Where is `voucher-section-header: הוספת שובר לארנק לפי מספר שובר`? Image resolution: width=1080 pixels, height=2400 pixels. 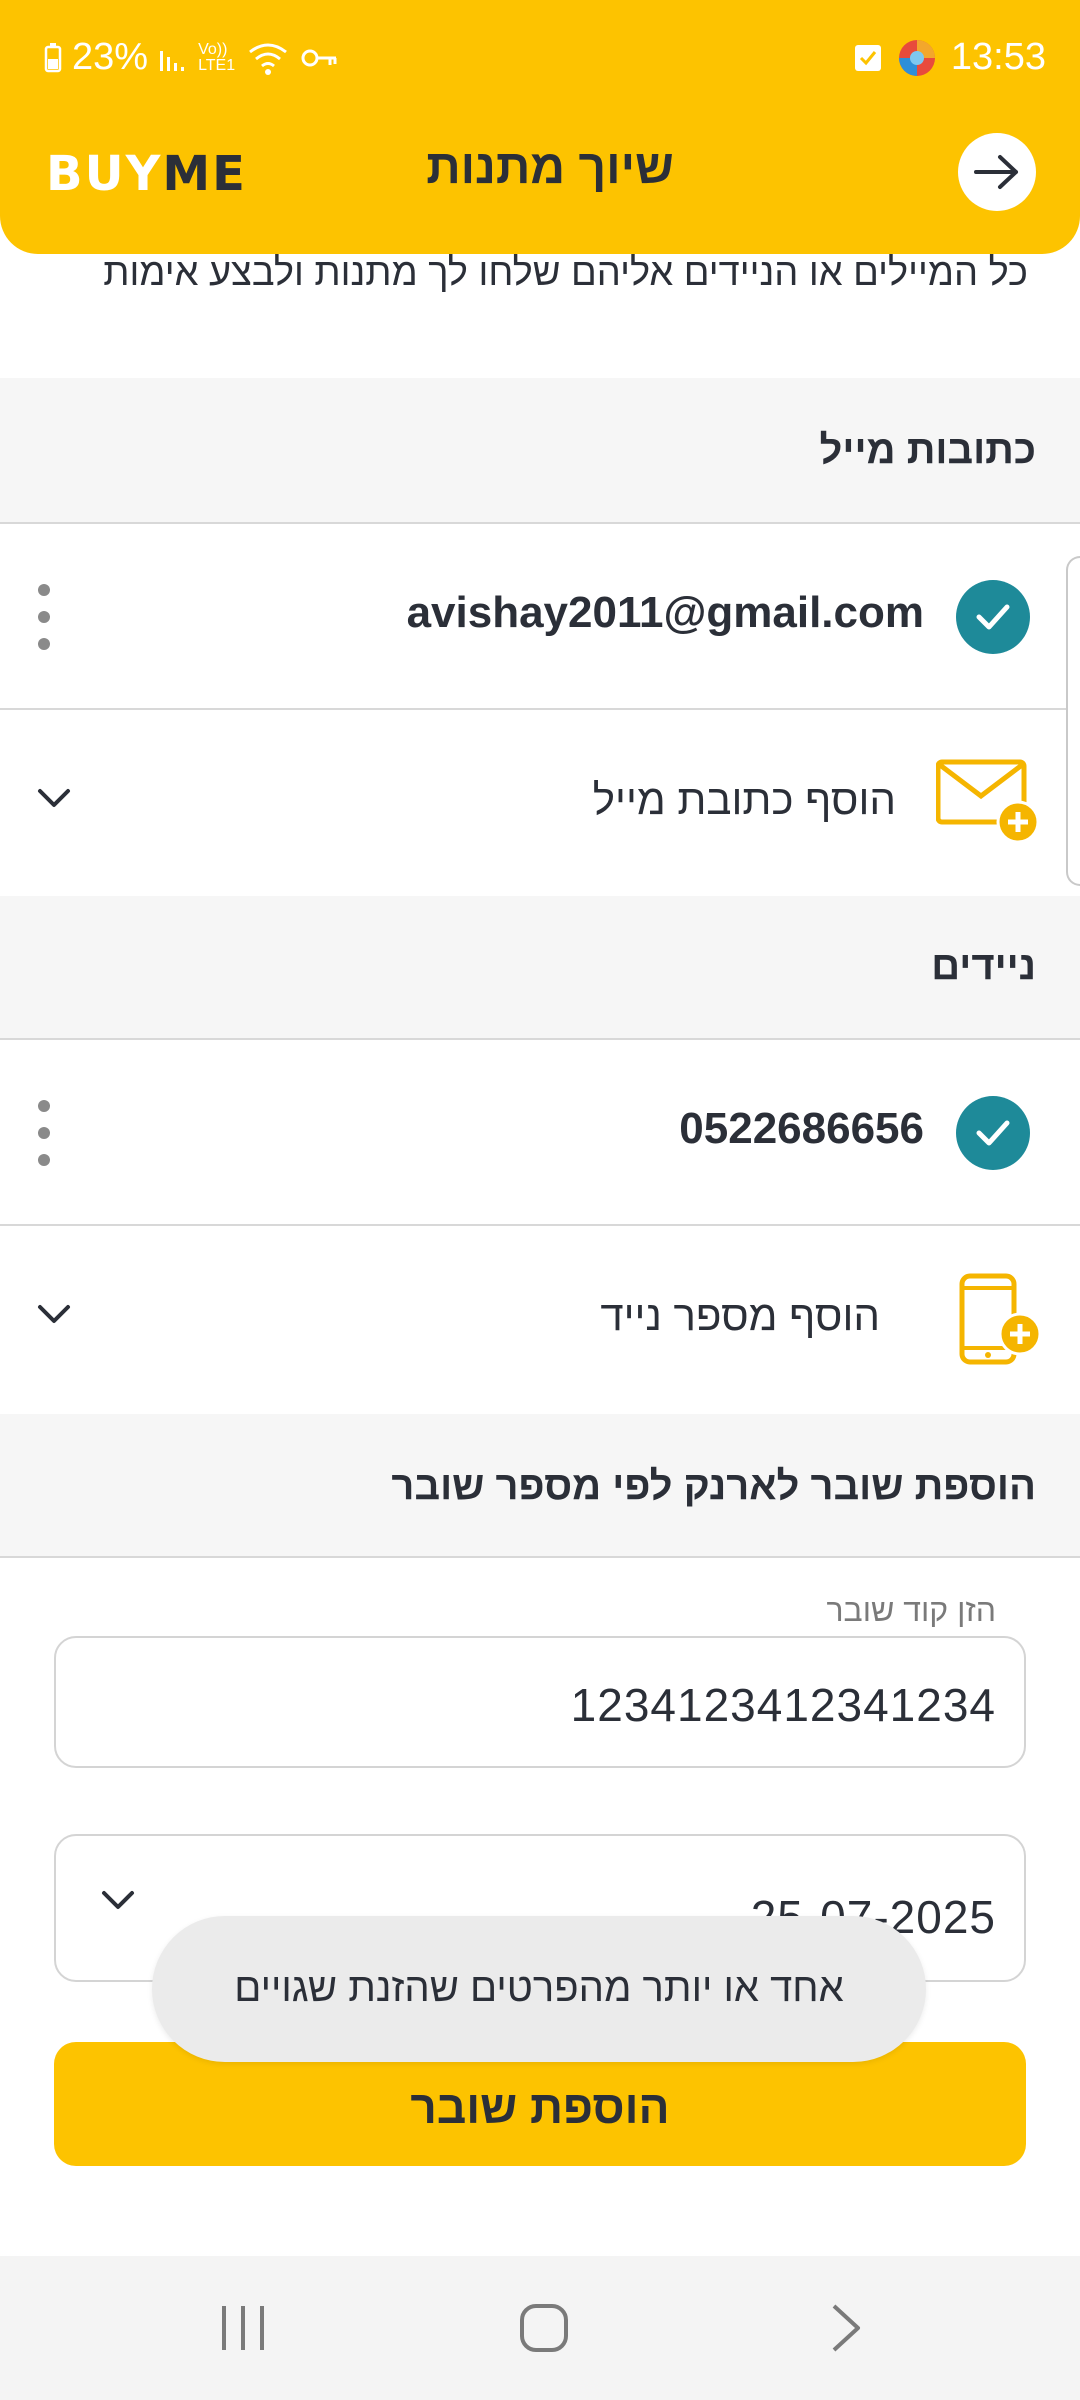
voucher-section-header: הוספת שובר לארנק לפי מספר שובר is located at coordinates (540, 1486).